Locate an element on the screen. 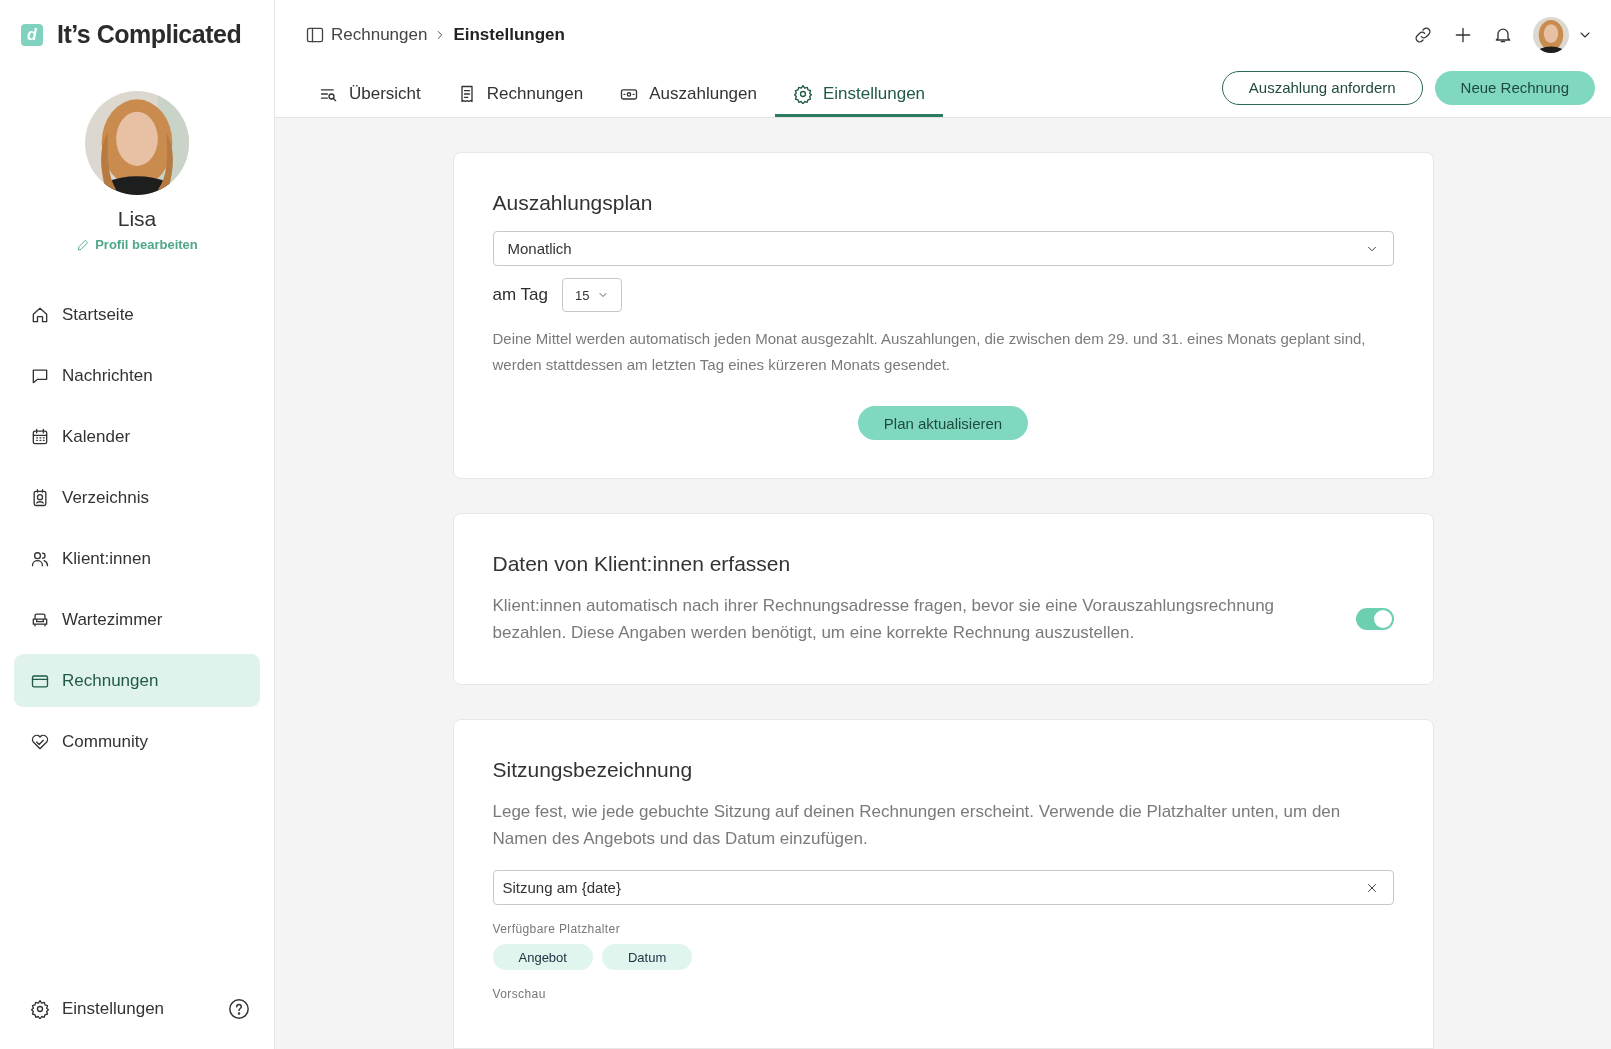 The width and height of the screenshot is (1611, 1049). day-select: 15 is located at coordinates (592, 295).